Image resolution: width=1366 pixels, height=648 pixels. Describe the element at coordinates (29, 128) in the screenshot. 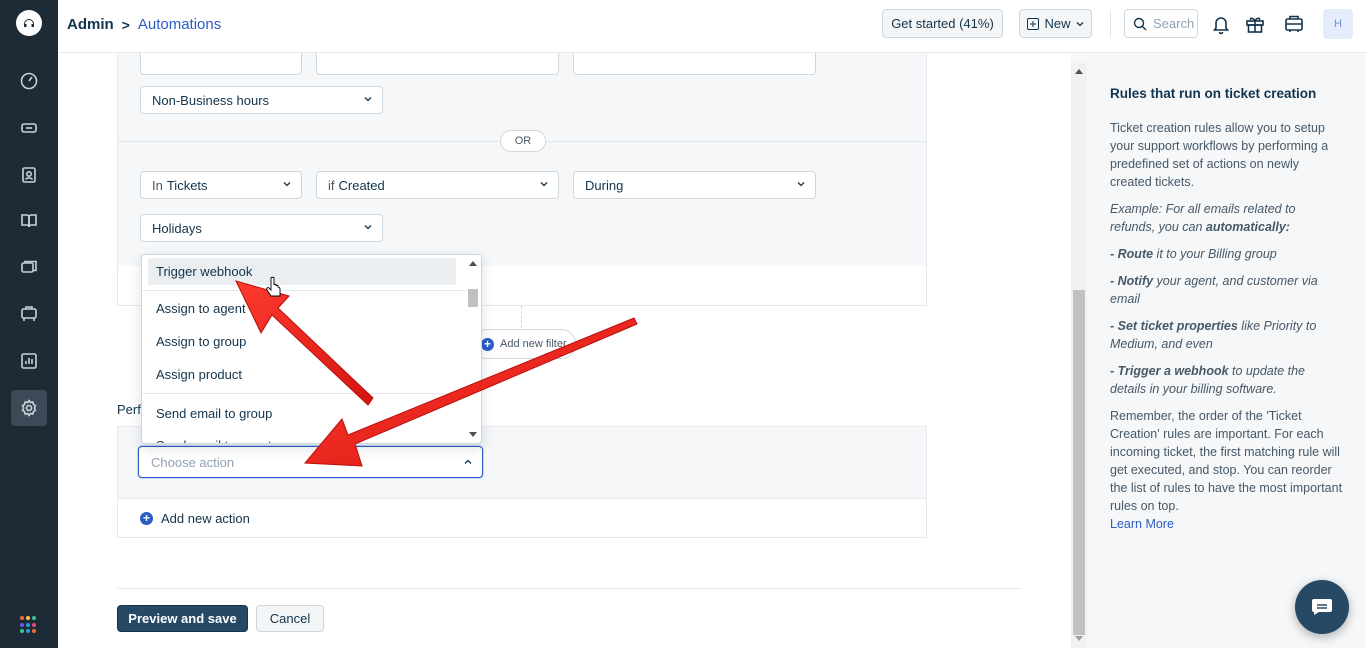

I see `tickets-icon` at that location.